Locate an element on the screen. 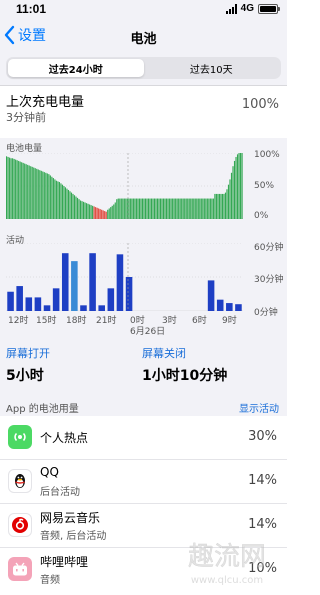 Image resolution: width=320 pixels, height=595 pixels. app-usage-title: App 的电池用量 is located at coordinates (42, 409).